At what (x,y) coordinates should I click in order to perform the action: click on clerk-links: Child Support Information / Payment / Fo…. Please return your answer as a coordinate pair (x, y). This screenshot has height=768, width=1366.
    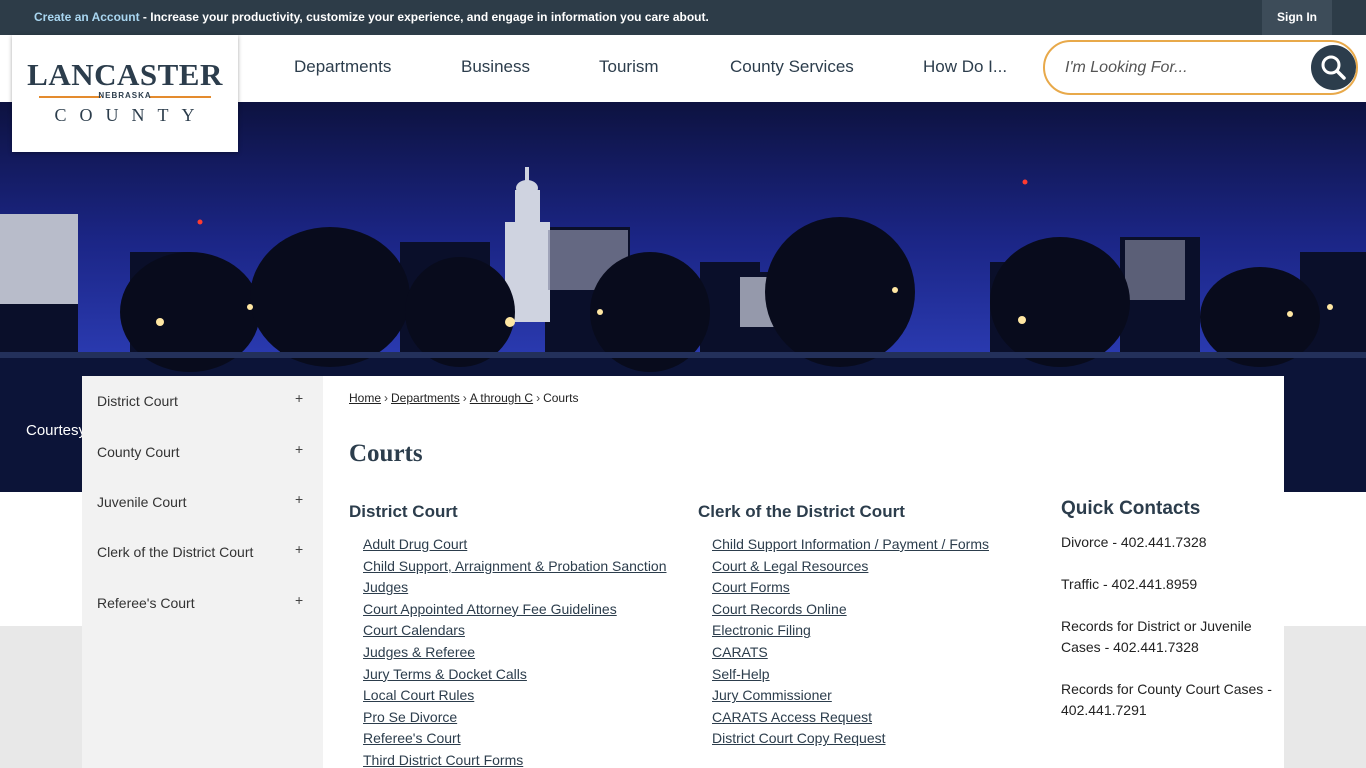
    Looking at the image, I should click on (850, 642).